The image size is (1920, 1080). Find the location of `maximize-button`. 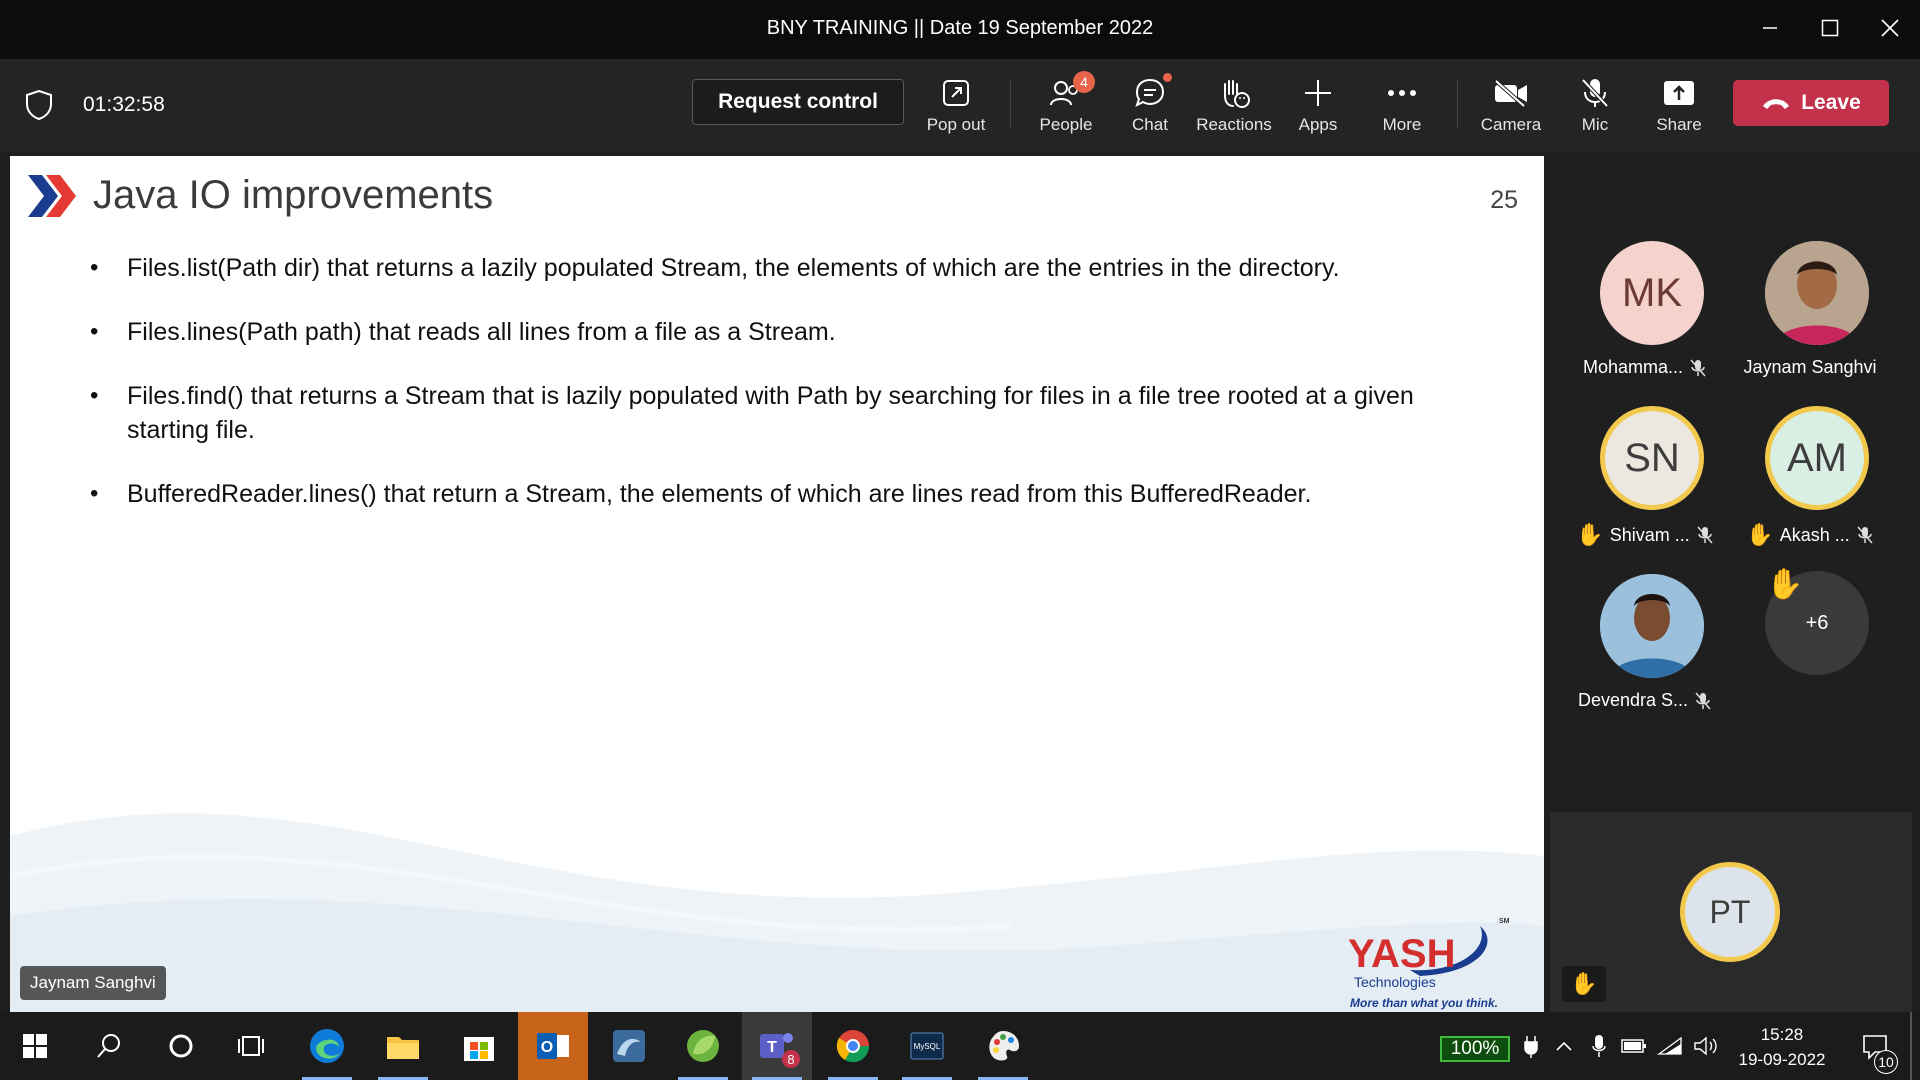

maximize-button is located at coordinates (1830, 28).